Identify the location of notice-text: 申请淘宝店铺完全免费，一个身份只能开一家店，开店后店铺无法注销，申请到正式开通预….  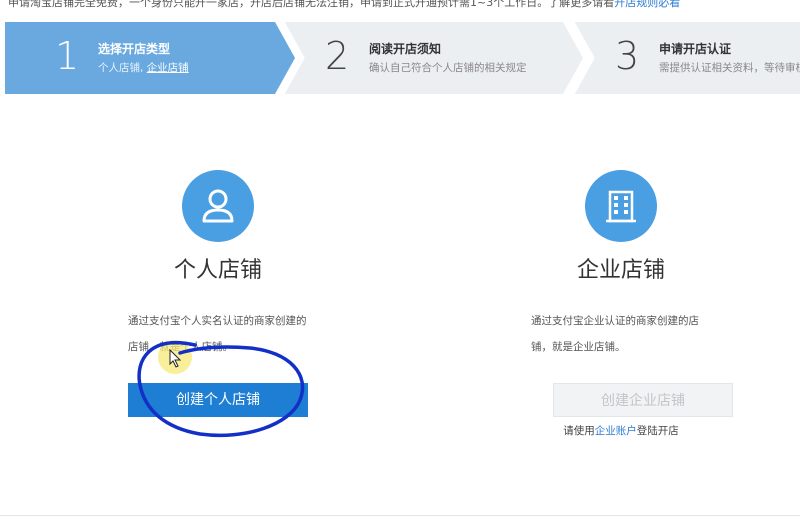
(311, 4).